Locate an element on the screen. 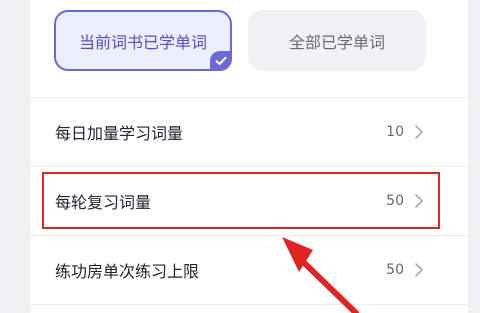 Image resolution: width=480 pixels, height=313 pixels. setting-label: 每日加量学习词量 is located at coordinates (119, 133).